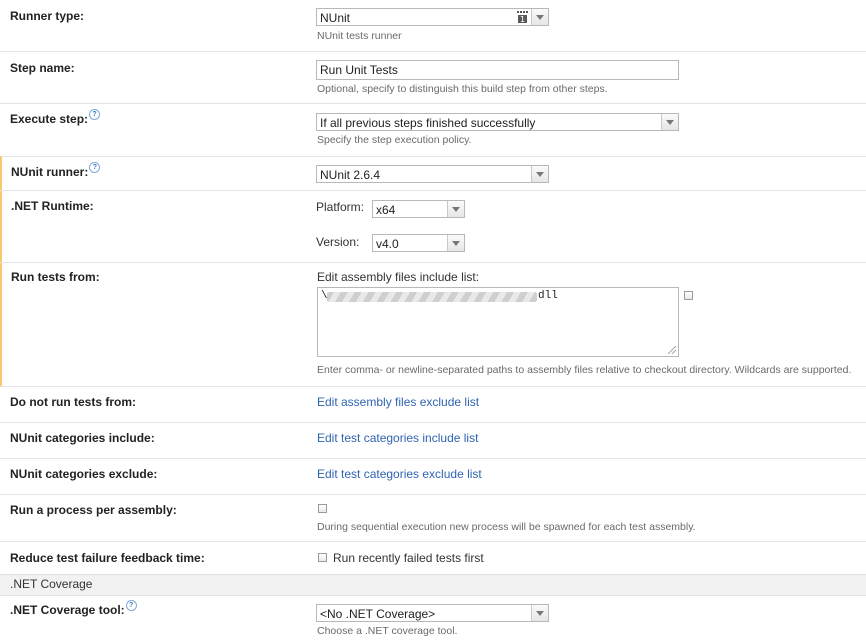  I want to click on categories-include-label: NUnit categories include:, so click(82, 438).